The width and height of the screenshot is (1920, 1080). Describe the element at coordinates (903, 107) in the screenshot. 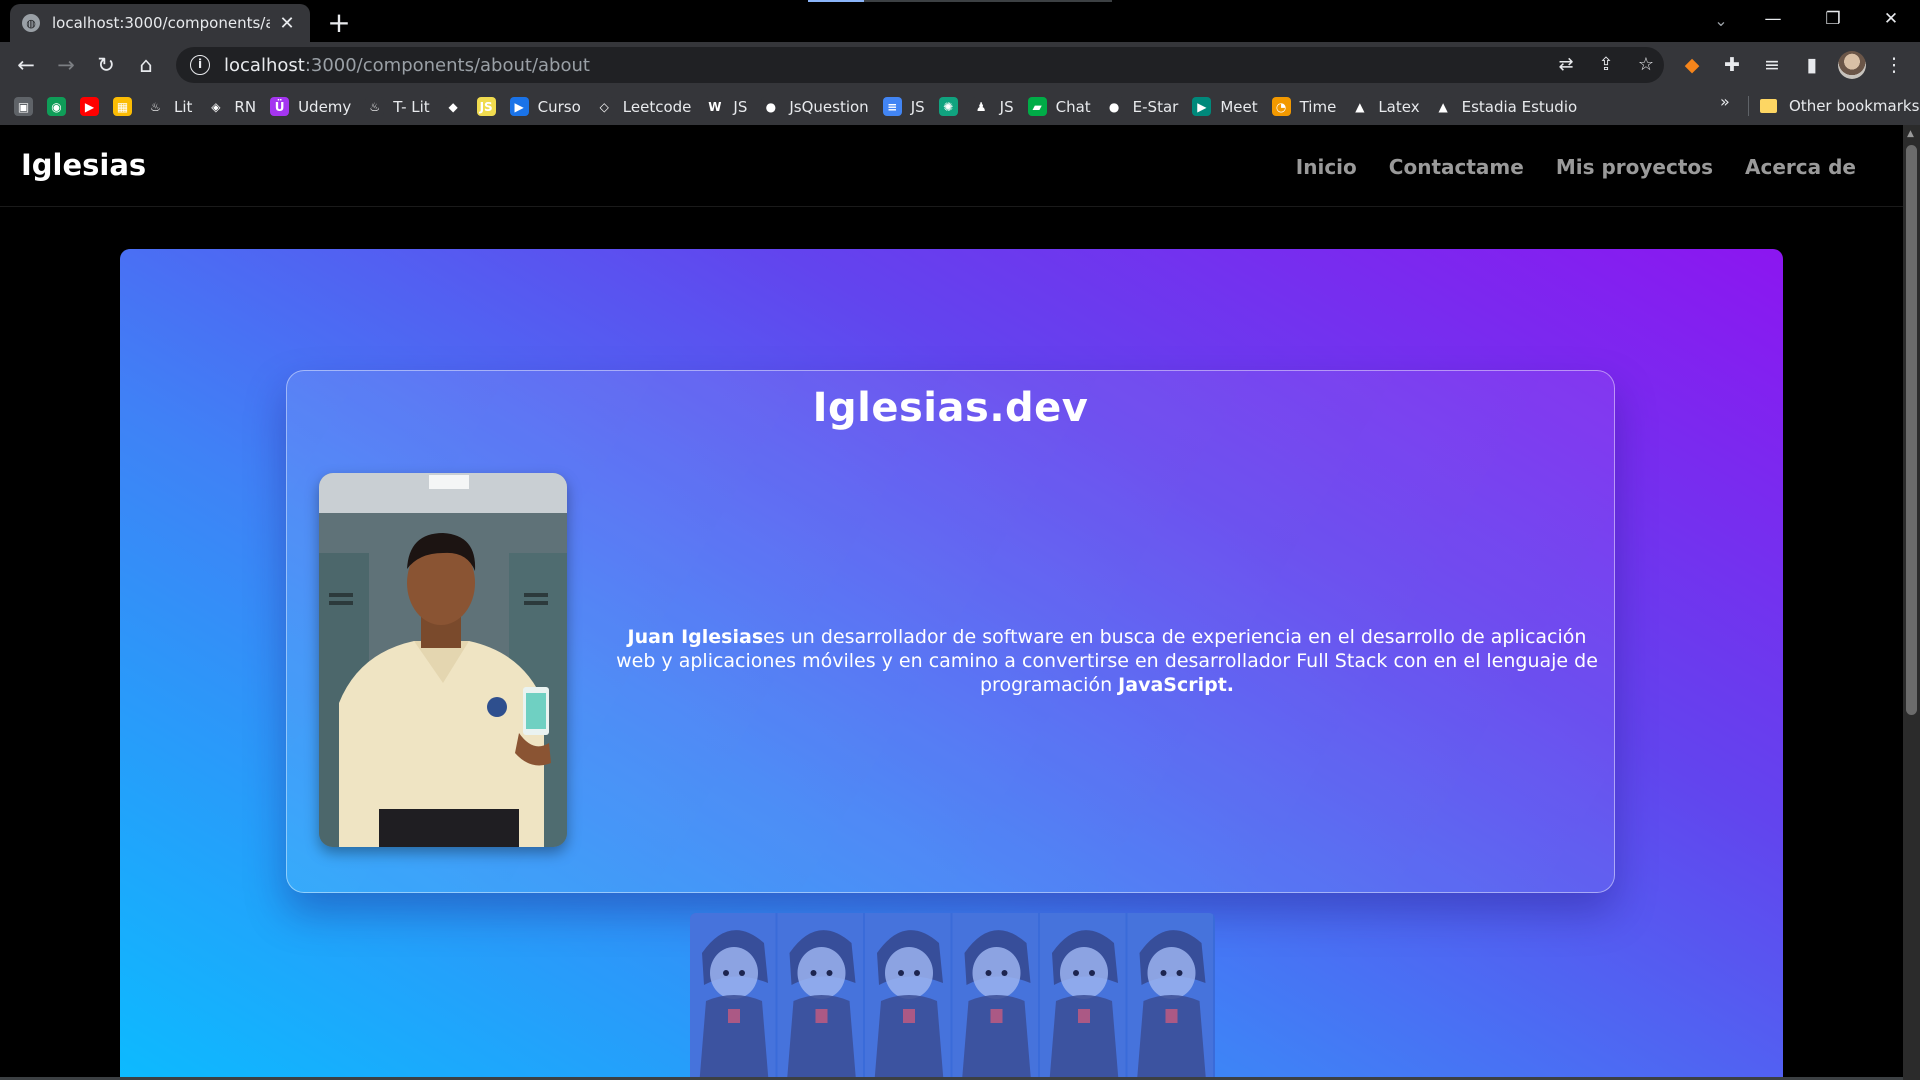

I see `bookmark-item: ≡ JS` at that location.